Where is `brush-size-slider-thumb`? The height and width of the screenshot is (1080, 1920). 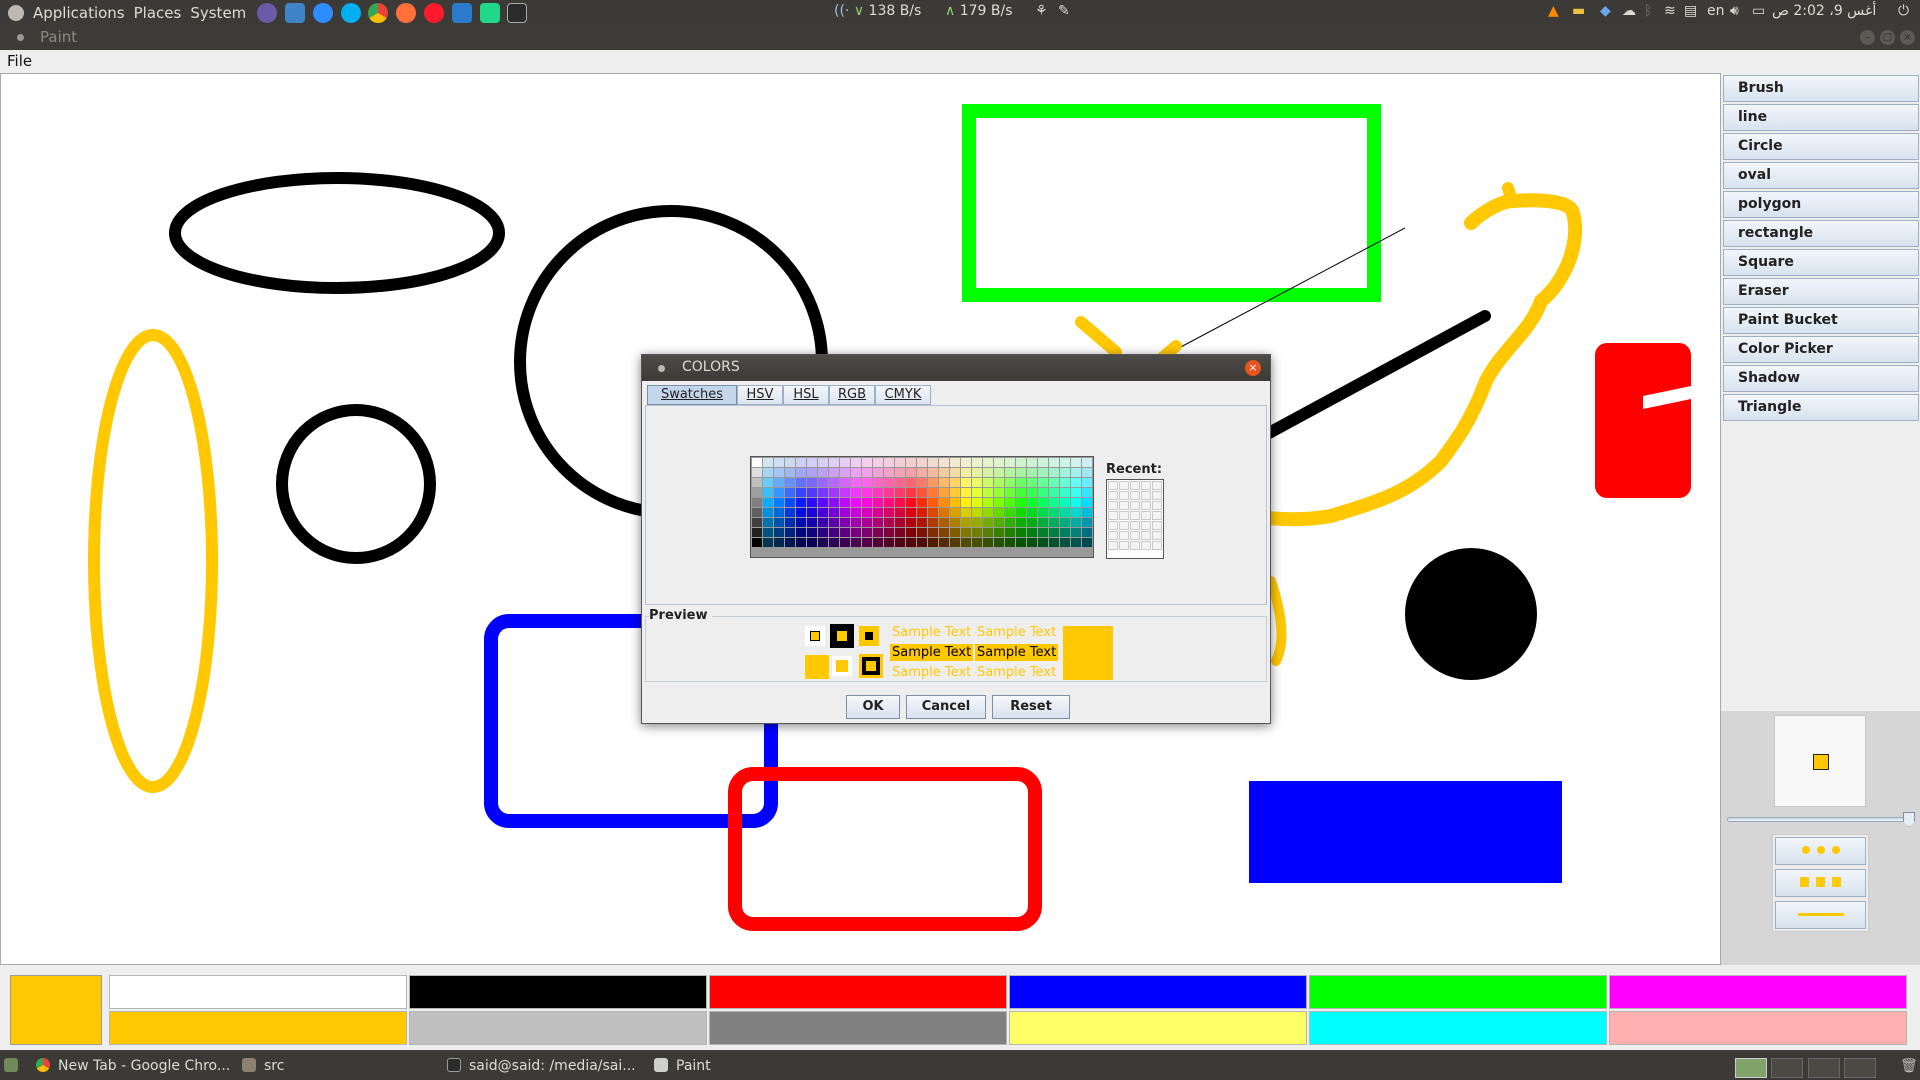 brush-size-slider-thumb is located at coordinates (1909, 819).